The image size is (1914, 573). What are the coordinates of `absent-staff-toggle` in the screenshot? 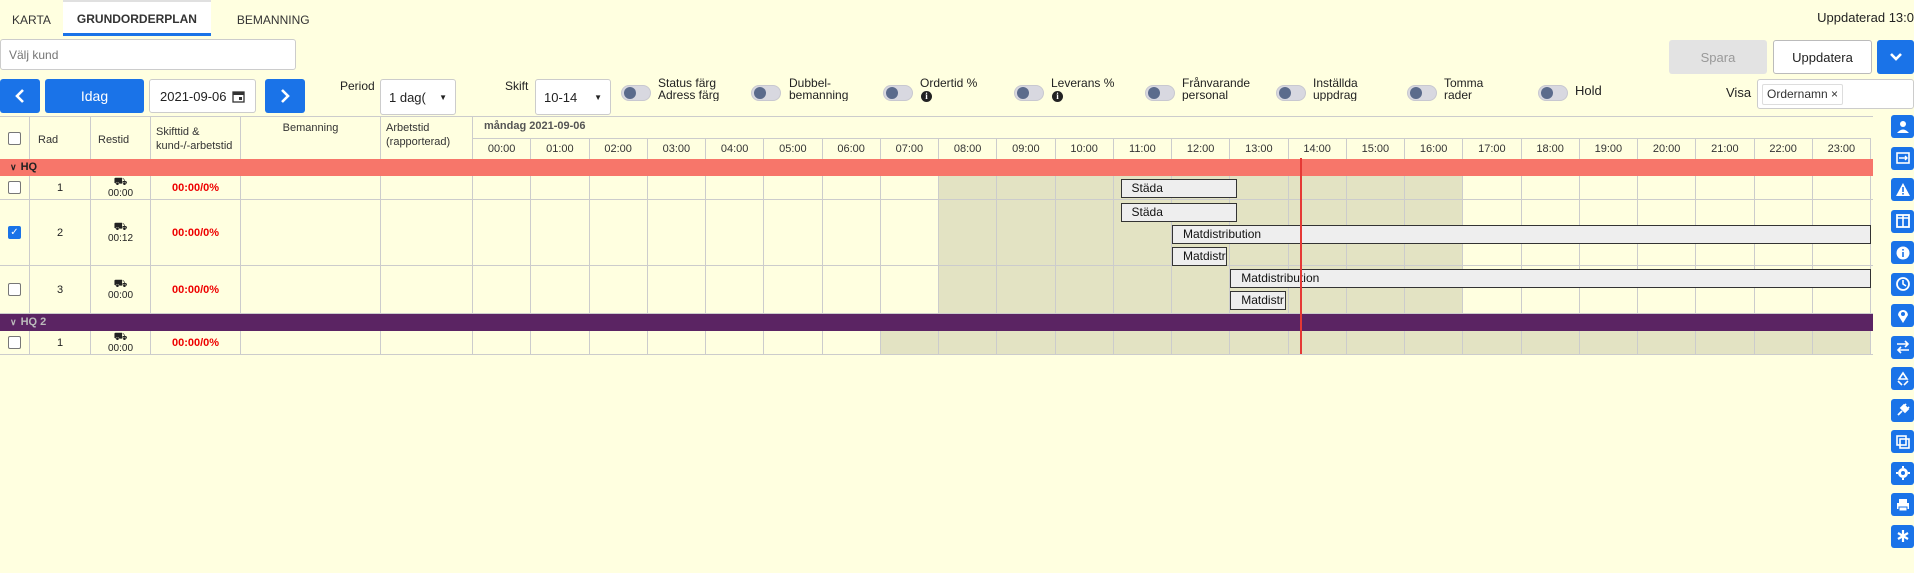 It's located at (1160, 93).